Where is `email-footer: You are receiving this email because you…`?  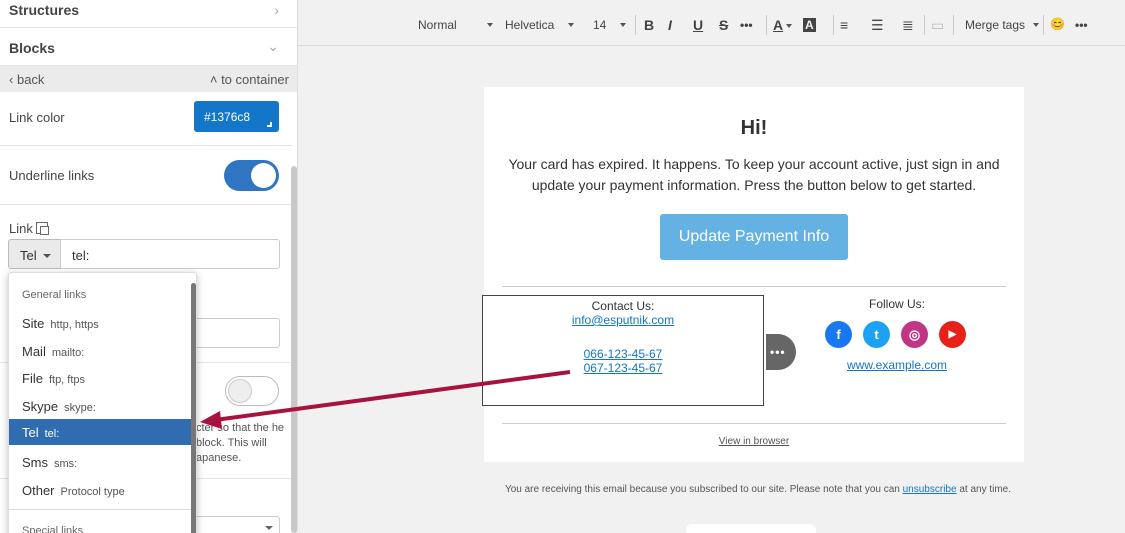 email-footer: You are receiving this email because you… is located at coordinates (758, 490).